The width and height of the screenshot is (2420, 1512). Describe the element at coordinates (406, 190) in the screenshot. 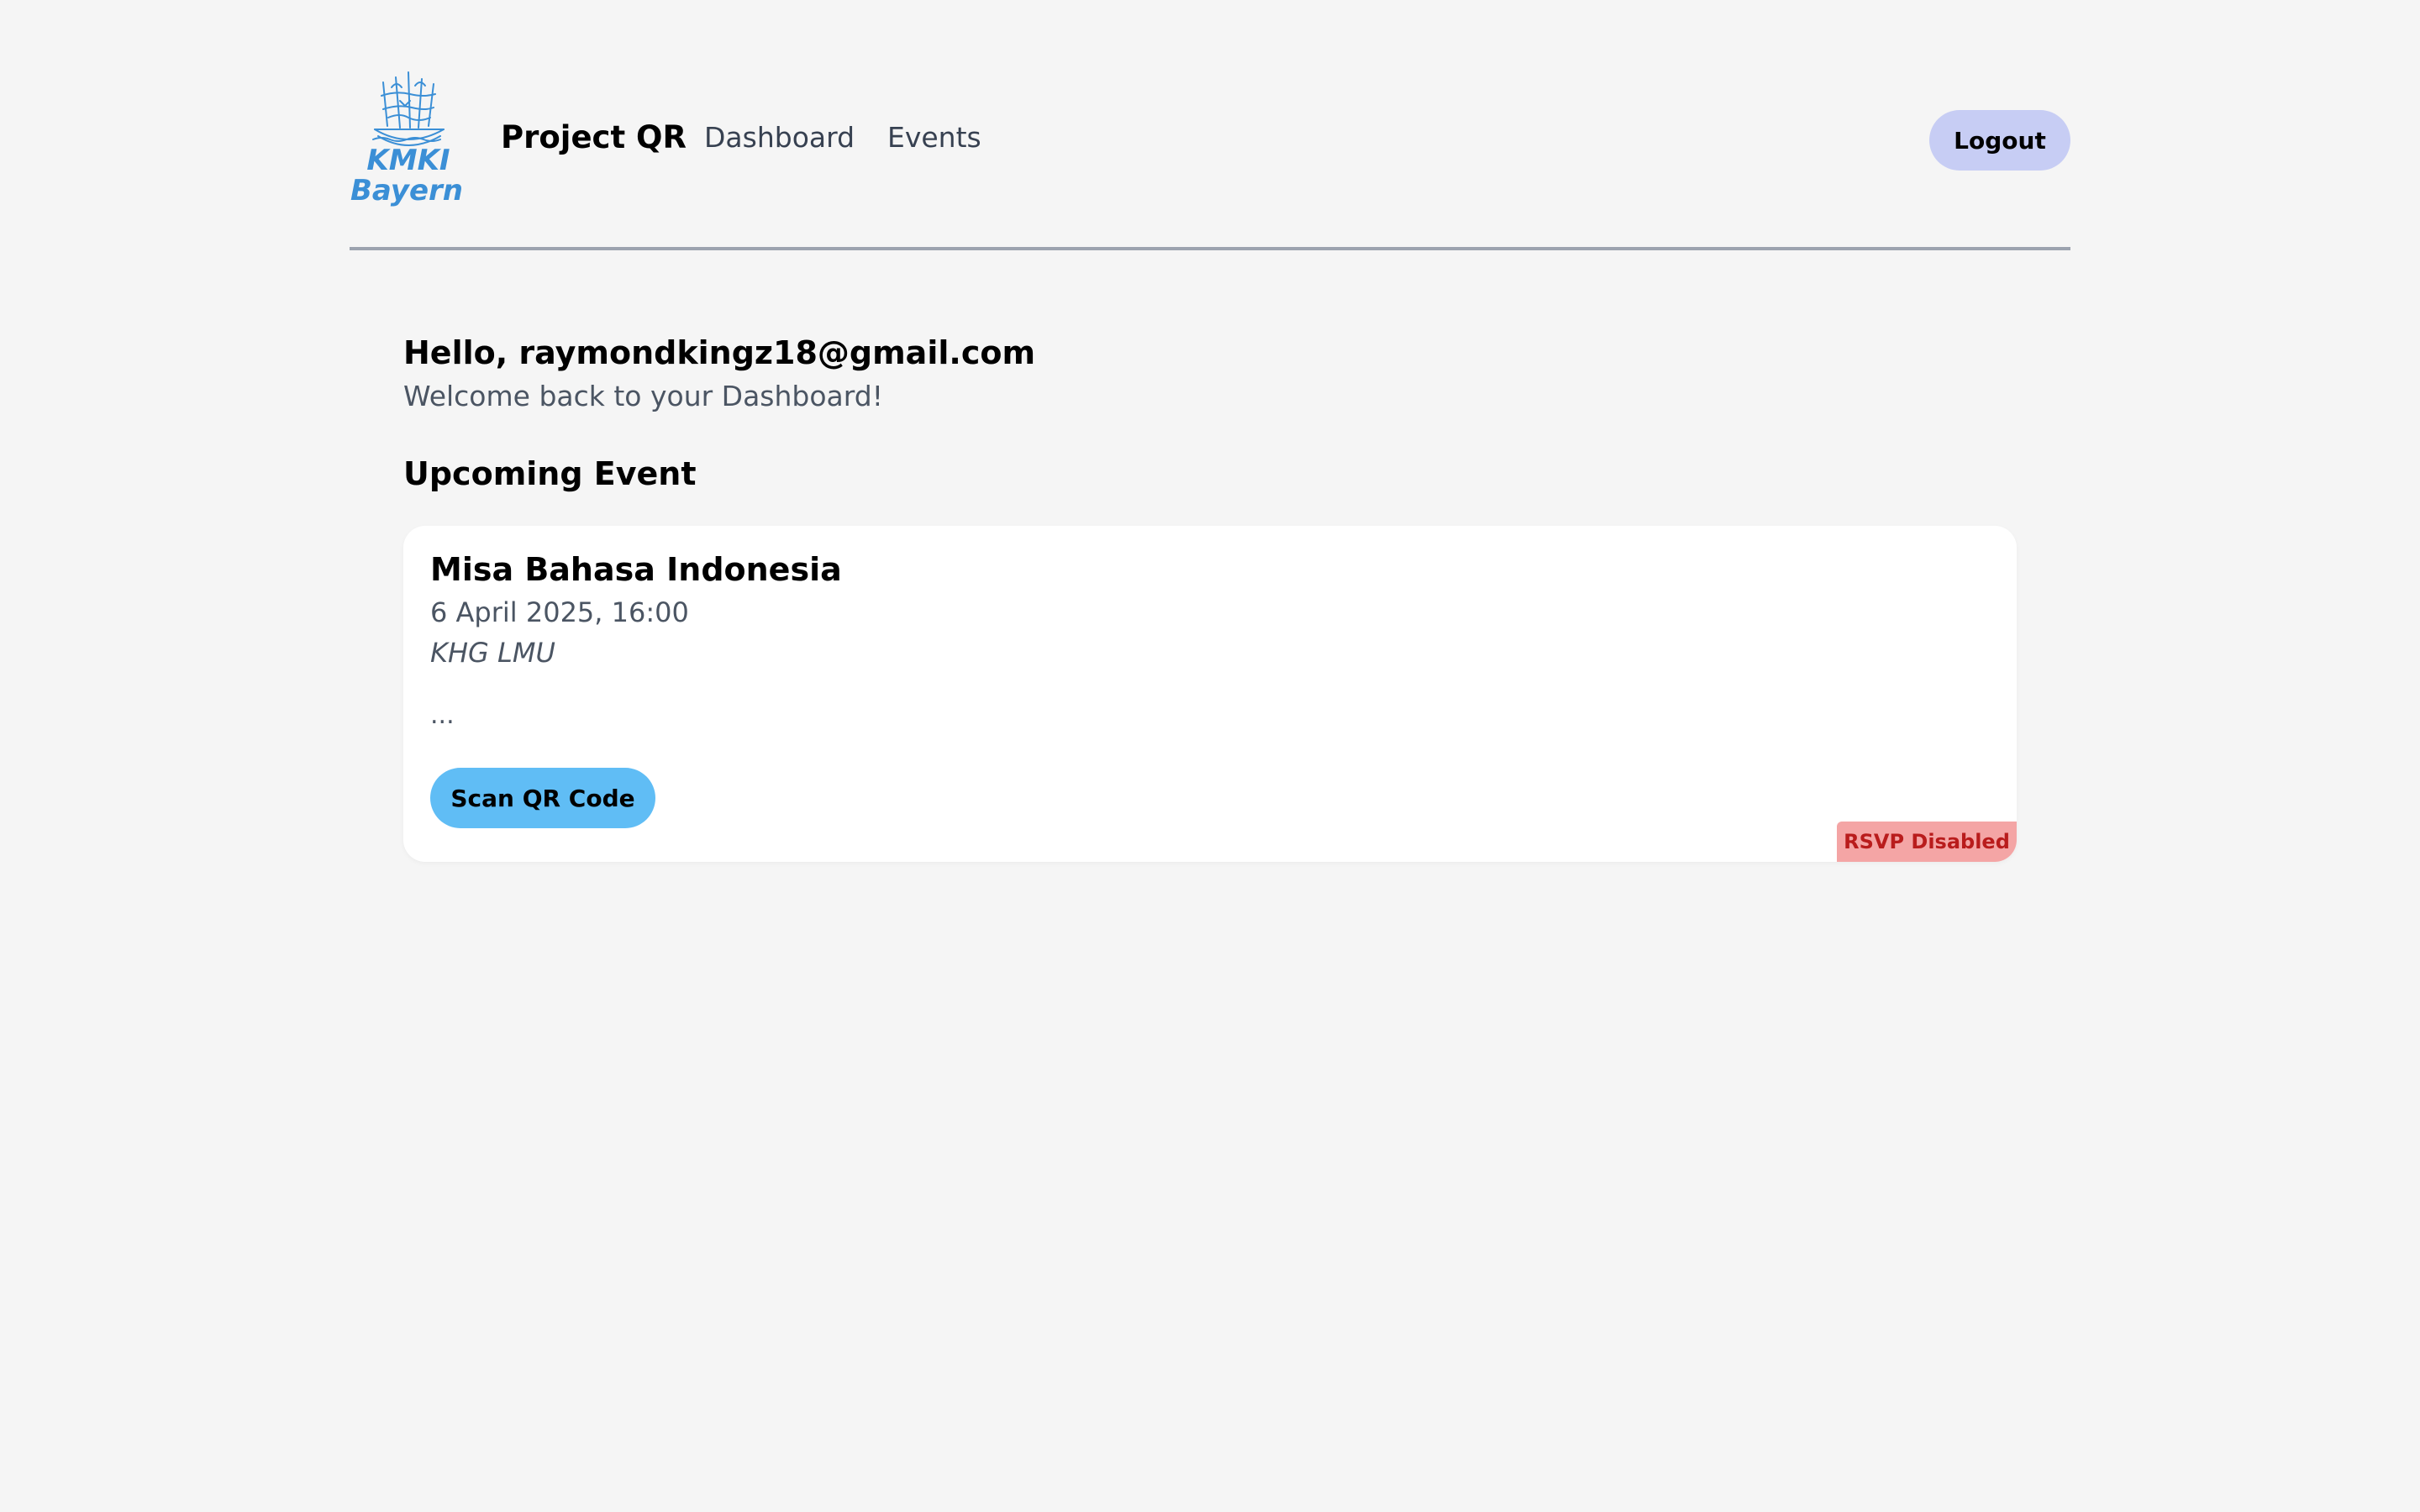

I see `logo-text-bottom: Bayern` at that location.